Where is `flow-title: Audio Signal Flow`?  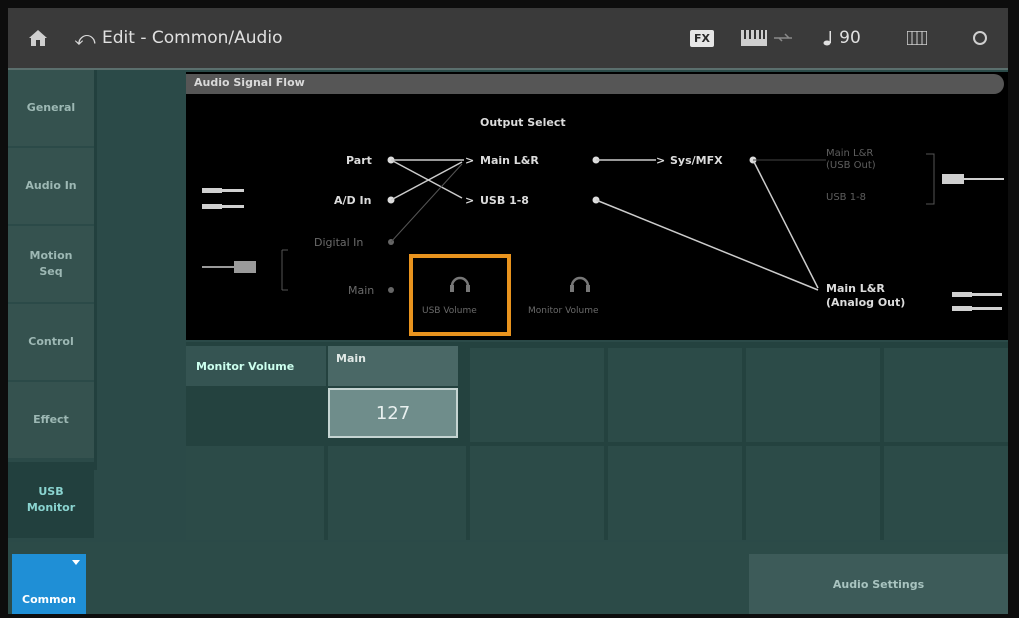 flow-title: Audio Signal Flow is located at coordinates (249, 82).